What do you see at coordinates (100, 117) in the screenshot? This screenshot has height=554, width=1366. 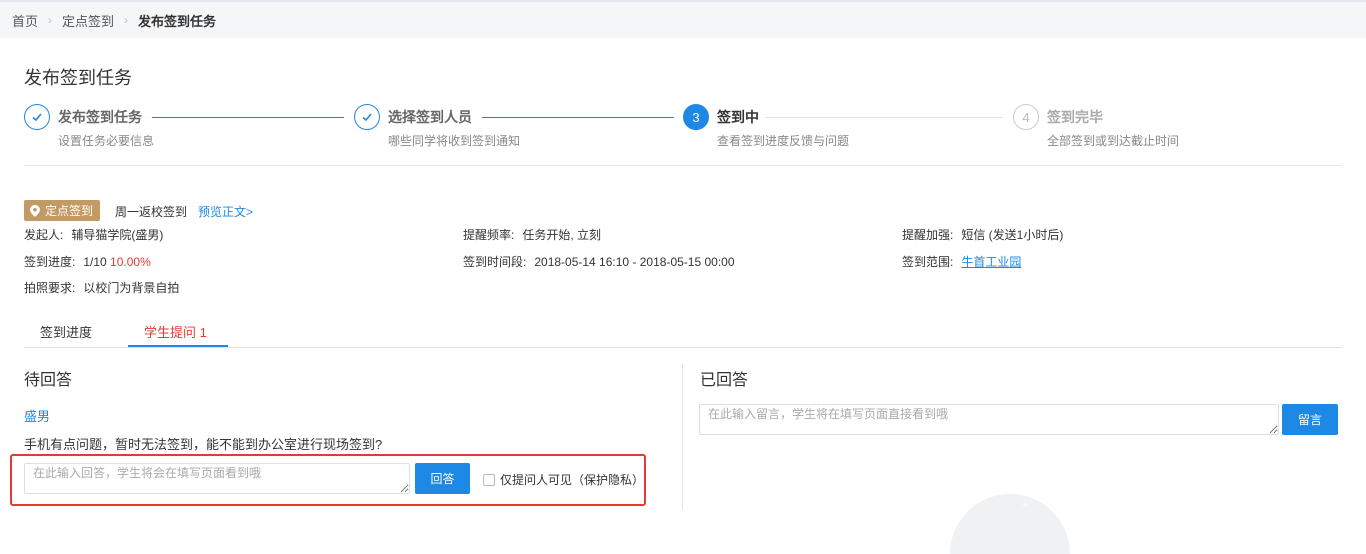 I see `step-title: 发布签到任务` at bounding box center [100, 117].